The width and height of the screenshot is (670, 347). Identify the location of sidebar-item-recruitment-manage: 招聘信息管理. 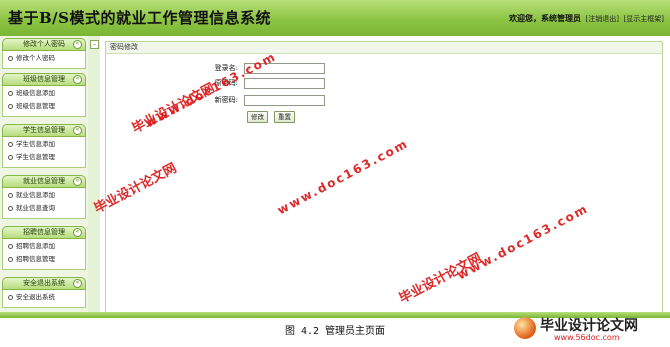
(44, 259).